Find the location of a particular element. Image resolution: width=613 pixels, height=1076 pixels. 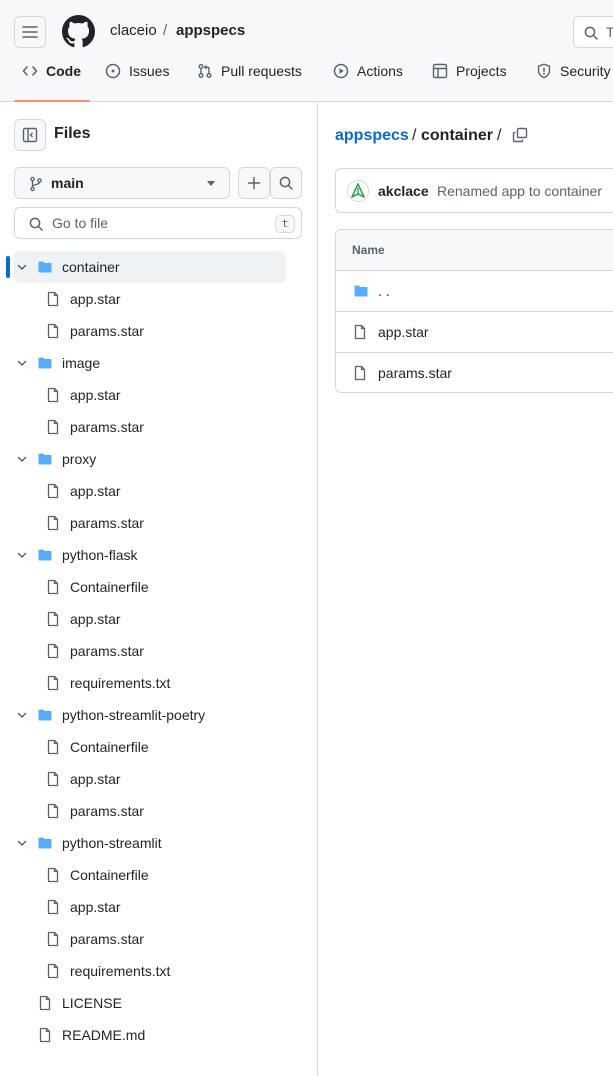

tab-code: Code is located at coordinates (51, 79).